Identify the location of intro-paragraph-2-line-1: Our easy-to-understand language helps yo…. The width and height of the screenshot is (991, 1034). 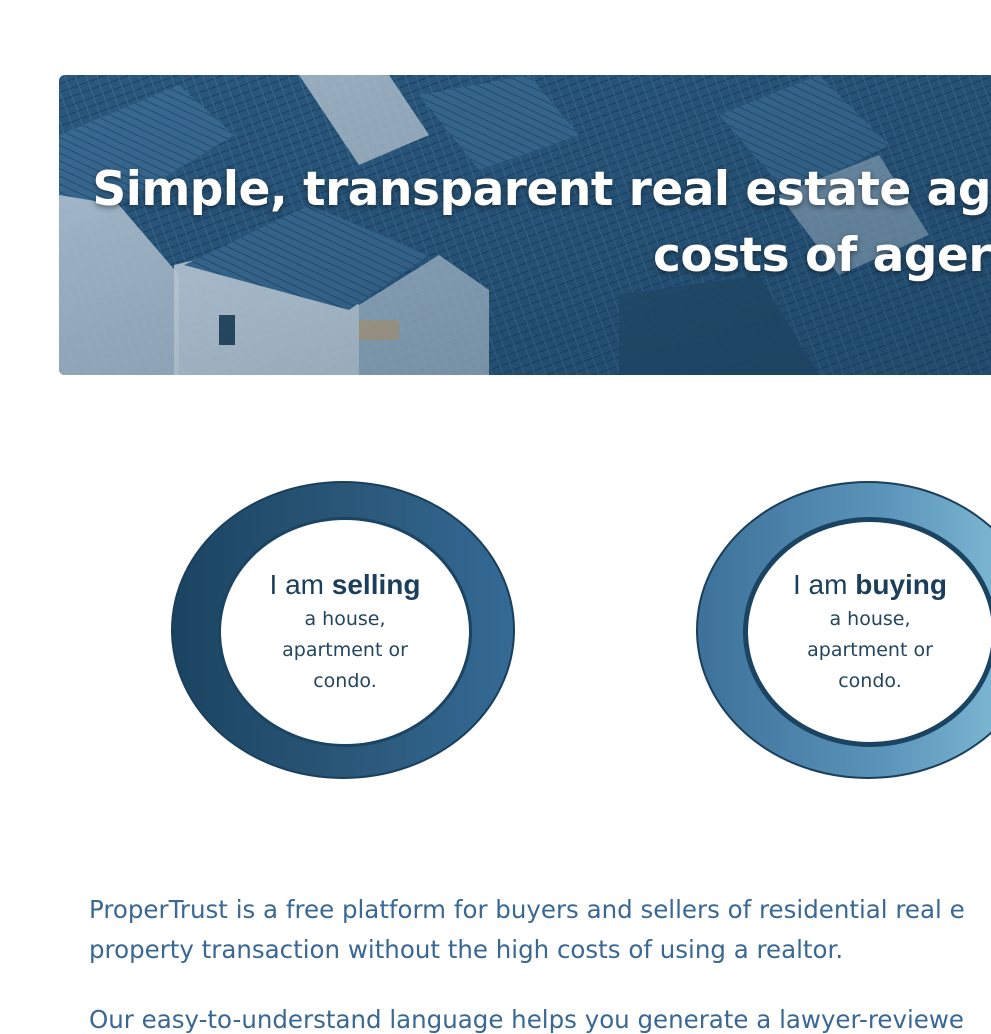
(526, 1019).